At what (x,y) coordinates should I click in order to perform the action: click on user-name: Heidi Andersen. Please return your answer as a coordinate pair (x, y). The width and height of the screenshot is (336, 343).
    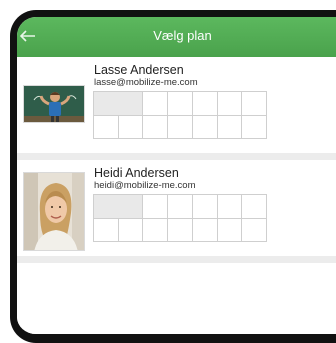
    Looking at the image, I should click on (136, 173).